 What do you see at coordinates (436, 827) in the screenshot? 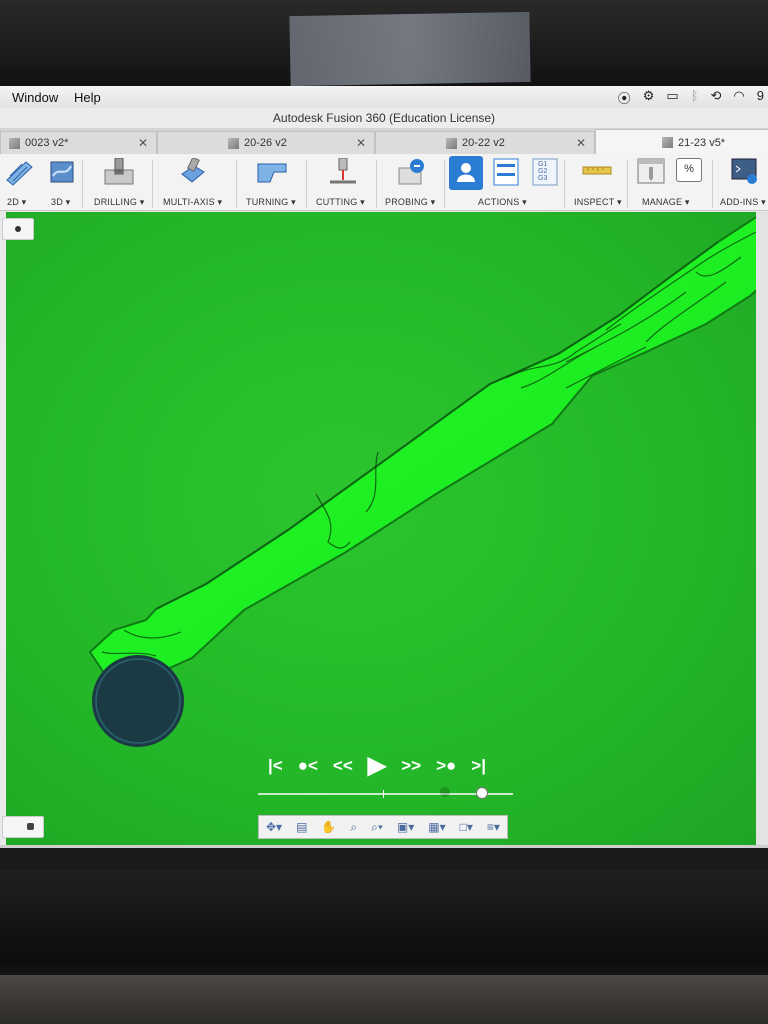
I see `grid-icon: ▦▾` at bounding box center [436, 827].